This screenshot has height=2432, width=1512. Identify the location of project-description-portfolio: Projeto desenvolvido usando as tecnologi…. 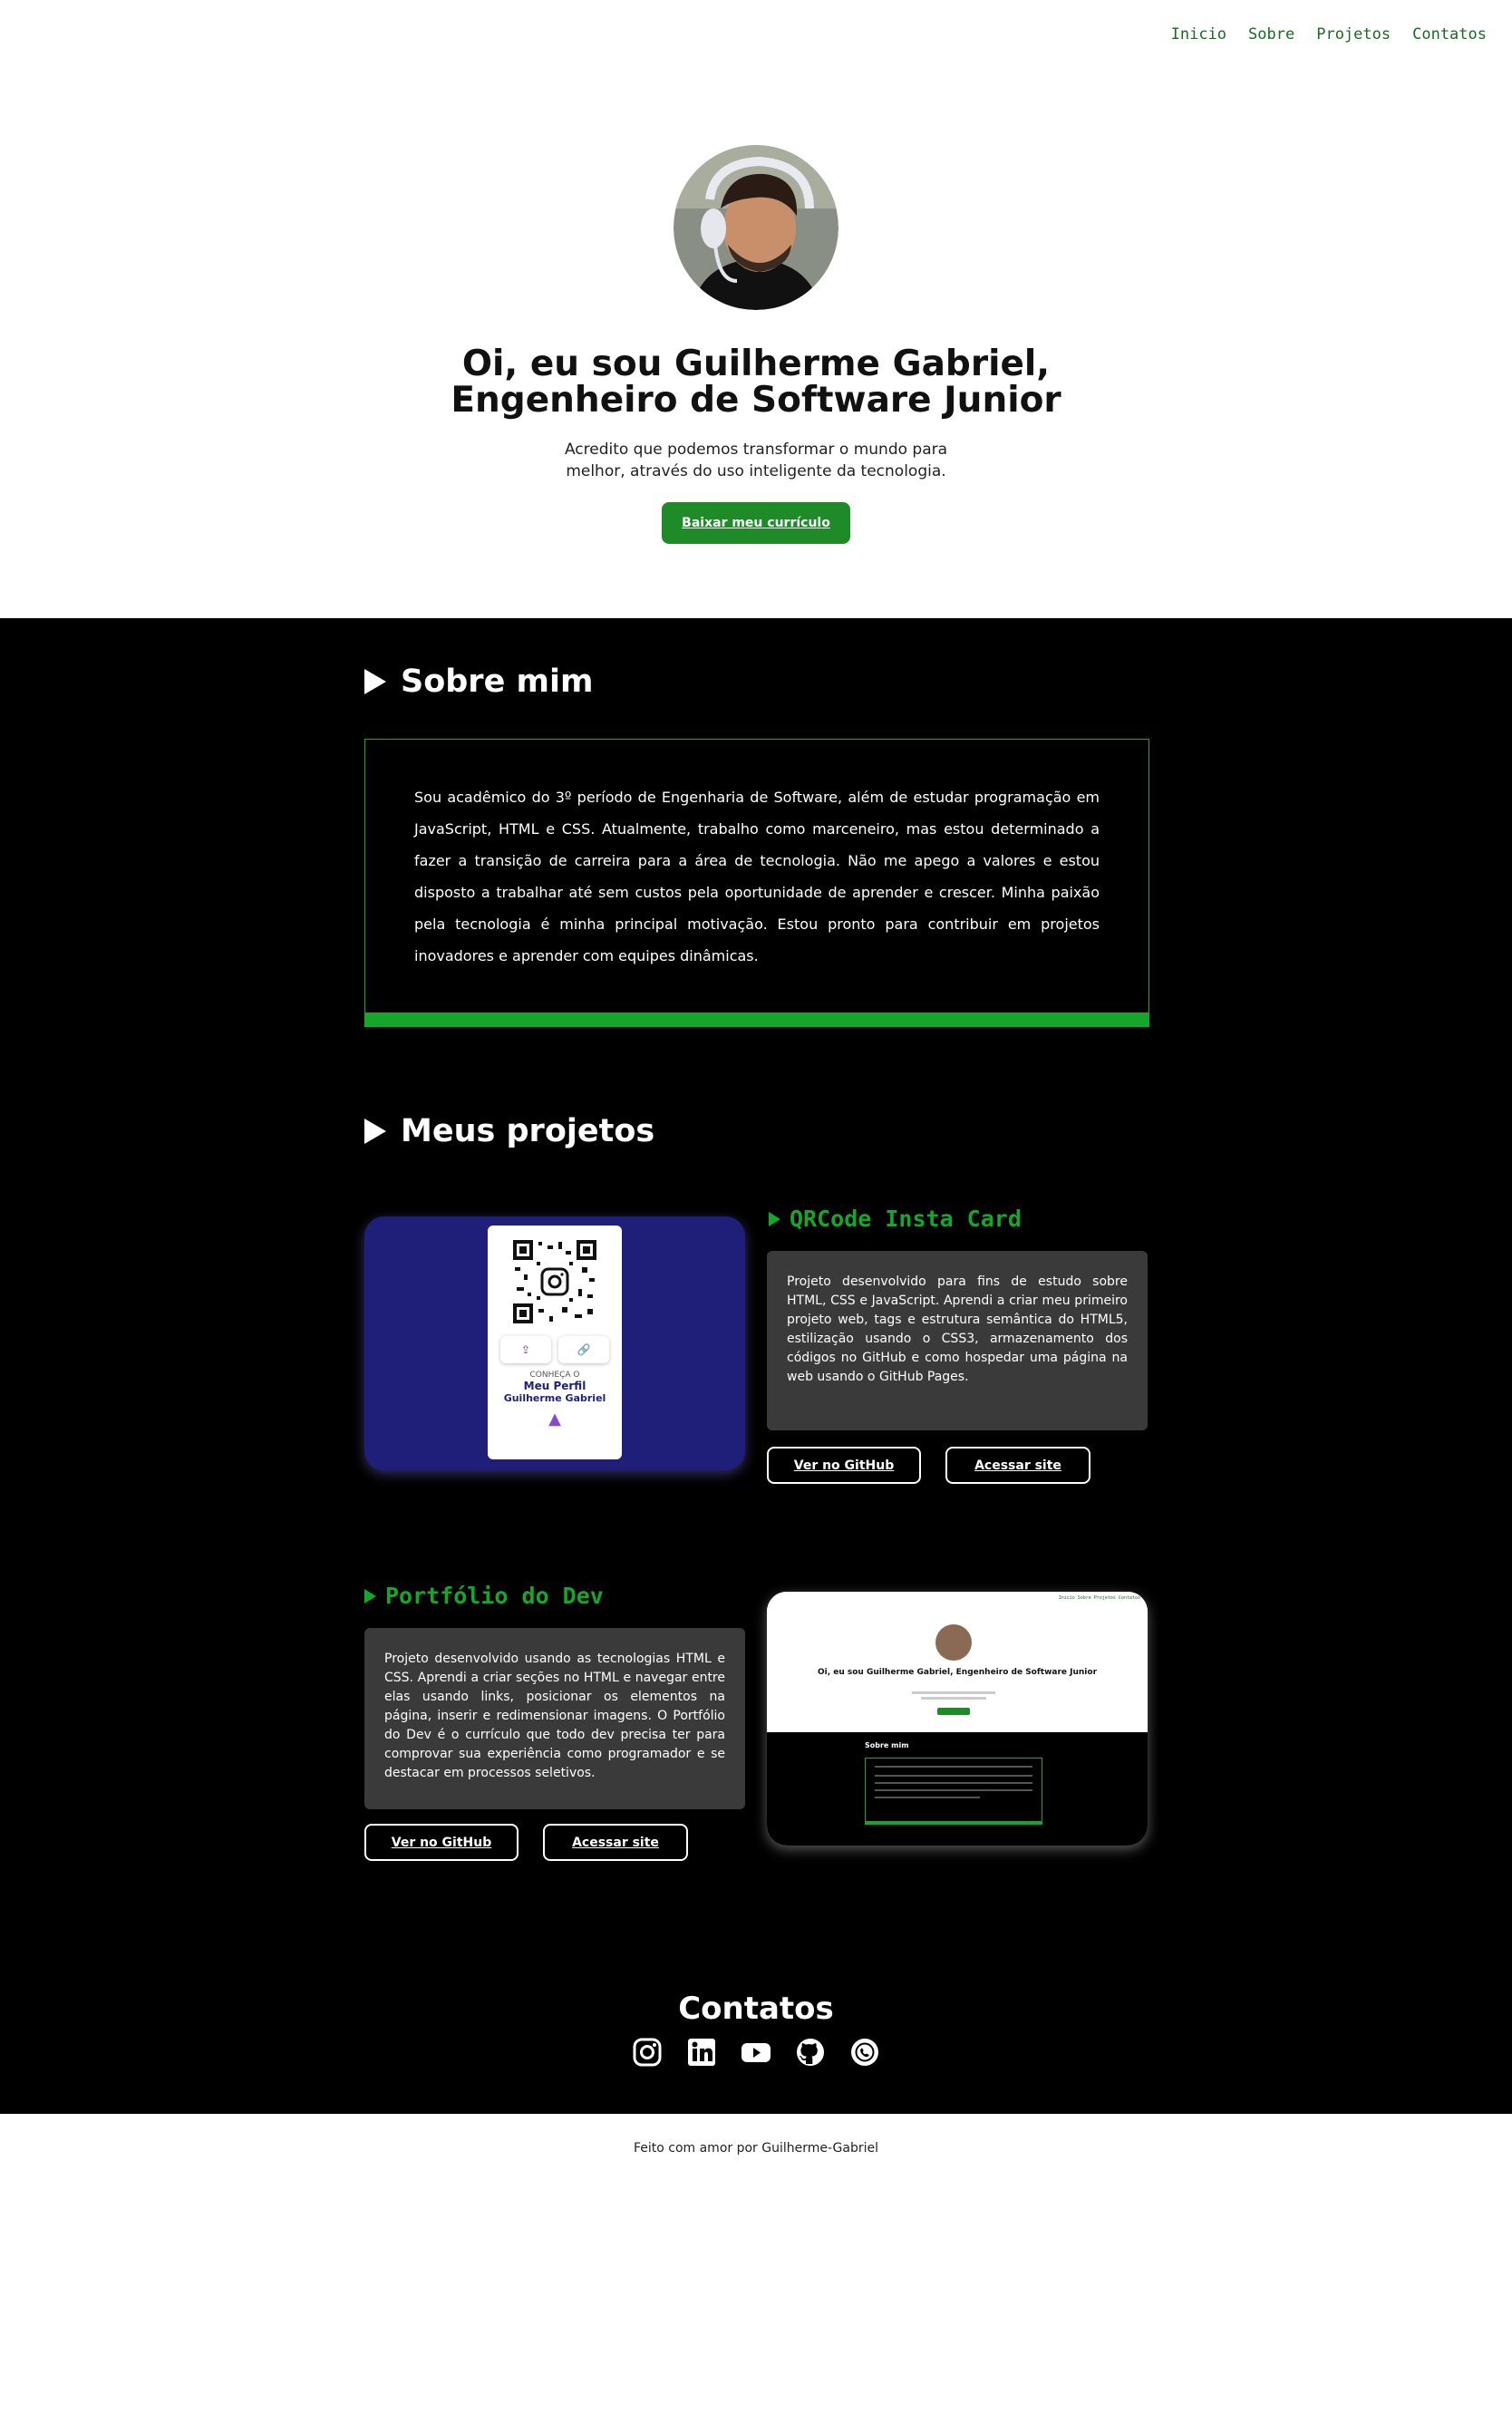
(554, 1718).